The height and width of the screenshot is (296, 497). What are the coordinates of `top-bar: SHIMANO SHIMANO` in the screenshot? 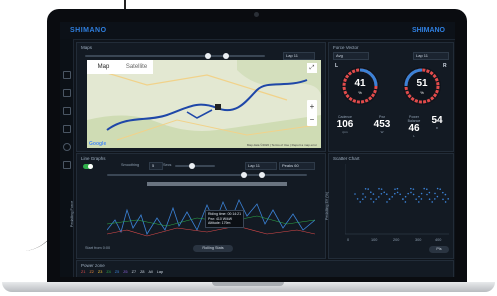 It's located at (257, 31).